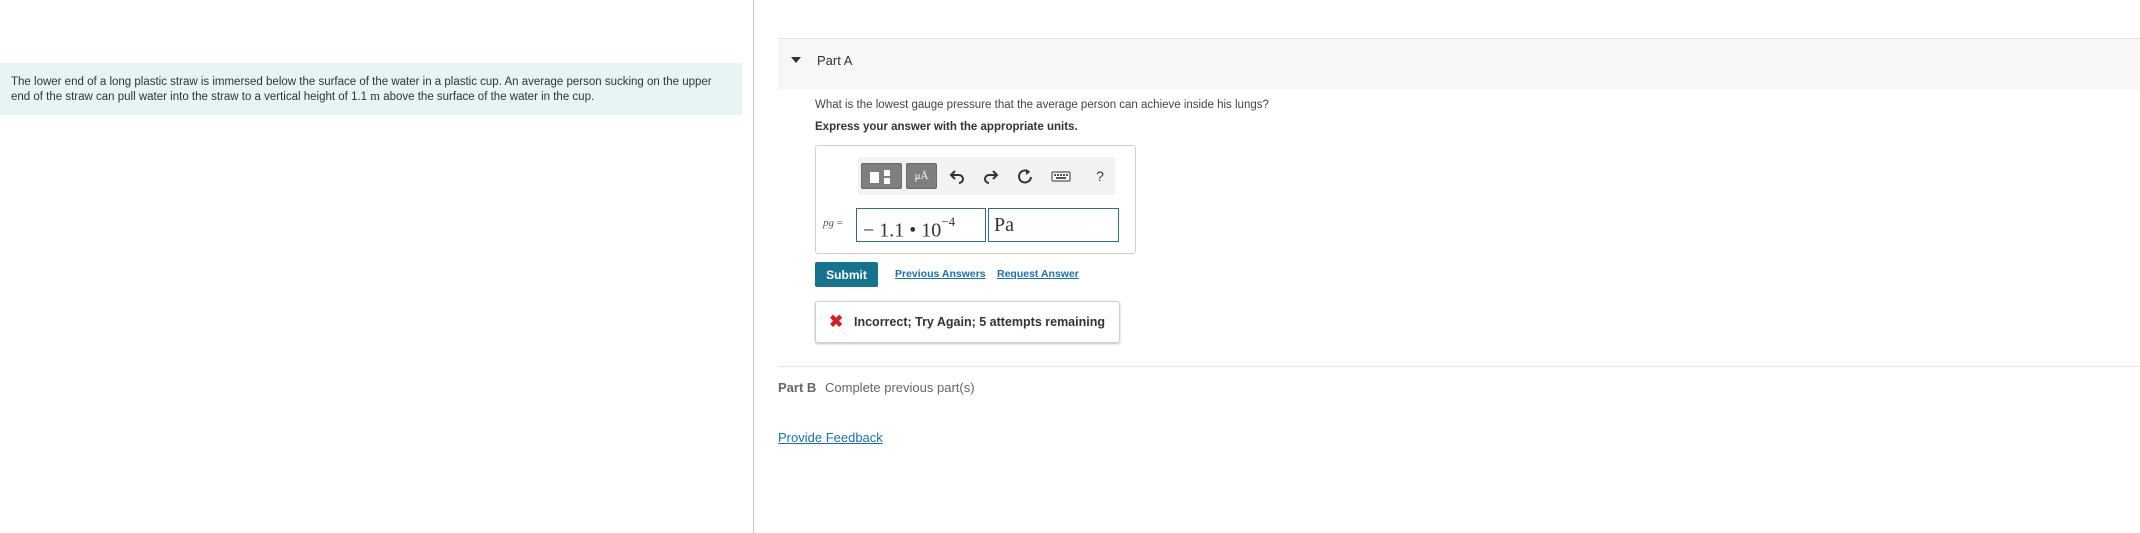 The image size is (2140, 533). I want to click on collapse-caret-icon, so click(796, 60).